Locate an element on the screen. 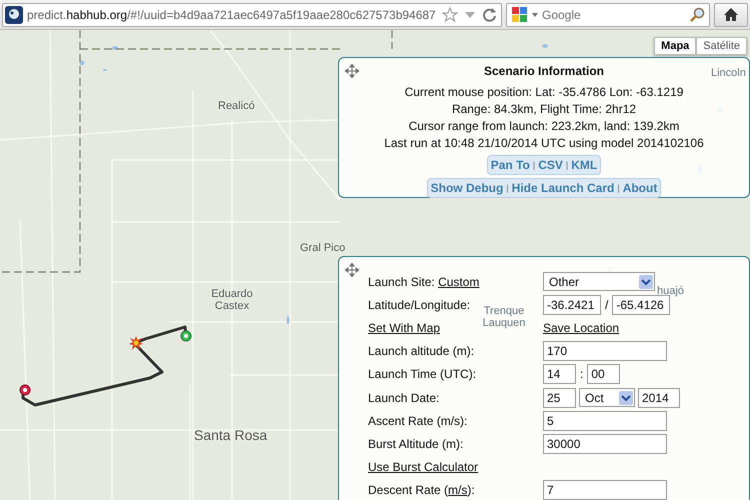  form-link: Set With Map is located at coordinates (404, 327).